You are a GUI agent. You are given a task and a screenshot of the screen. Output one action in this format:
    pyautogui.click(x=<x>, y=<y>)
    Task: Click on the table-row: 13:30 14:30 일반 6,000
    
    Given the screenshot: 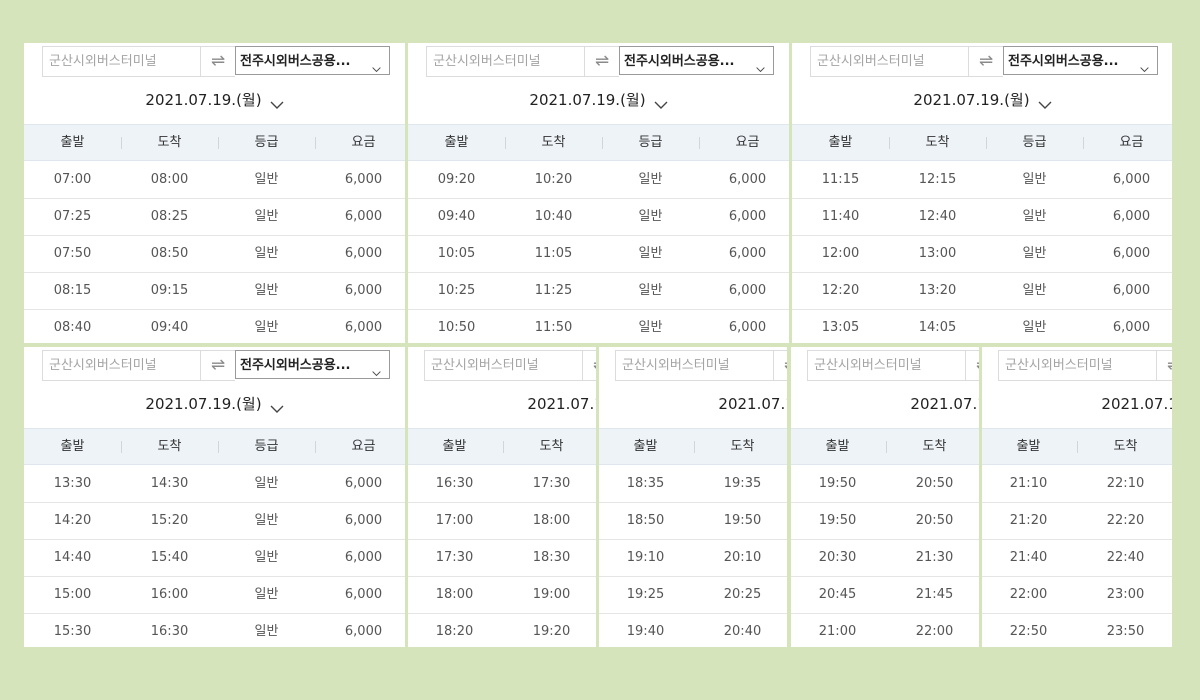 What is the action you would take?
    pyautogui.click(x=214, y=484)
    